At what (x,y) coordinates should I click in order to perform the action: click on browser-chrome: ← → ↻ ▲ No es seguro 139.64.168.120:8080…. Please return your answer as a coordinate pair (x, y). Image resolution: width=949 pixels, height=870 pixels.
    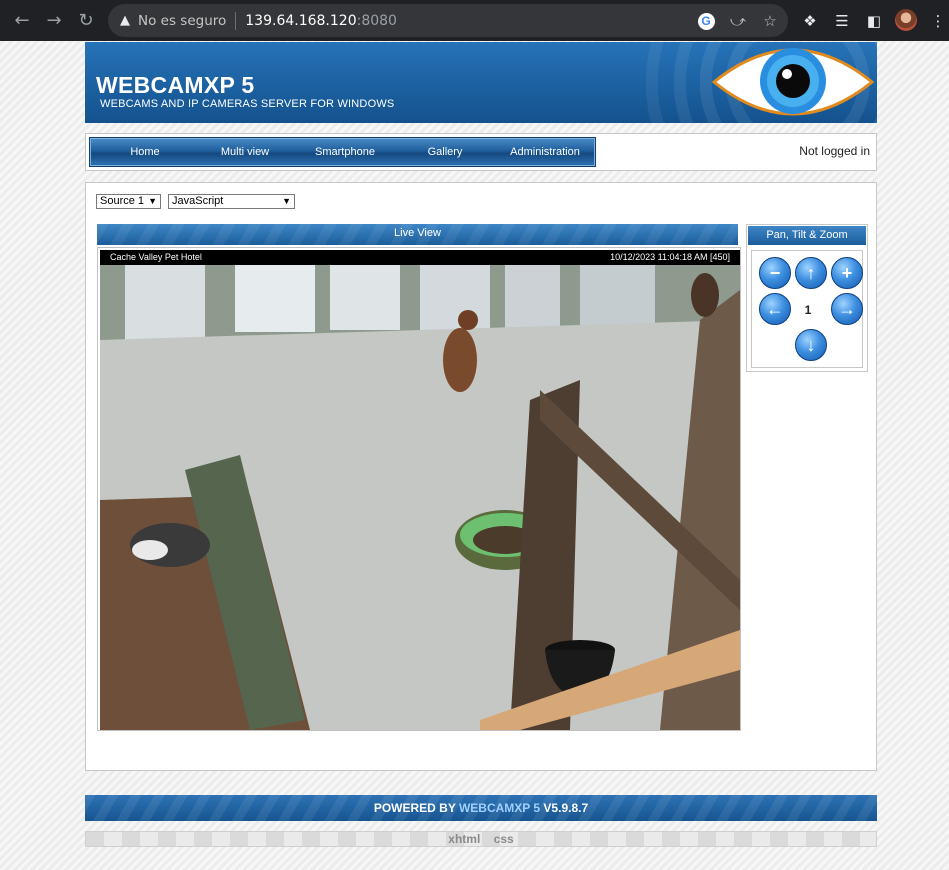
    Looking at the image, I should click on (474, 20).